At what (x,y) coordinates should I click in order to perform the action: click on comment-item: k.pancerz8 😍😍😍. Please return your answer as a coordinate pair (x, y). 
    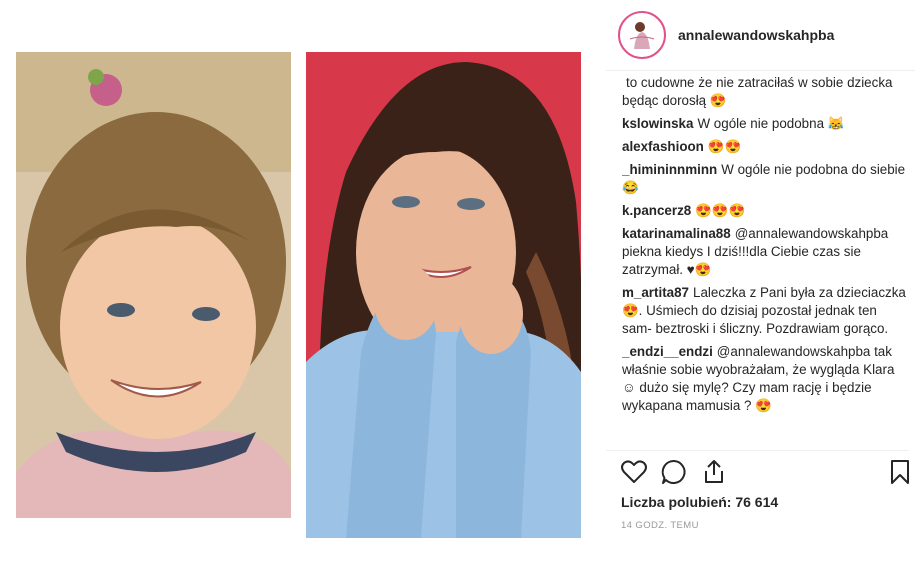
    Looking at the image, I should click on (764, 211).